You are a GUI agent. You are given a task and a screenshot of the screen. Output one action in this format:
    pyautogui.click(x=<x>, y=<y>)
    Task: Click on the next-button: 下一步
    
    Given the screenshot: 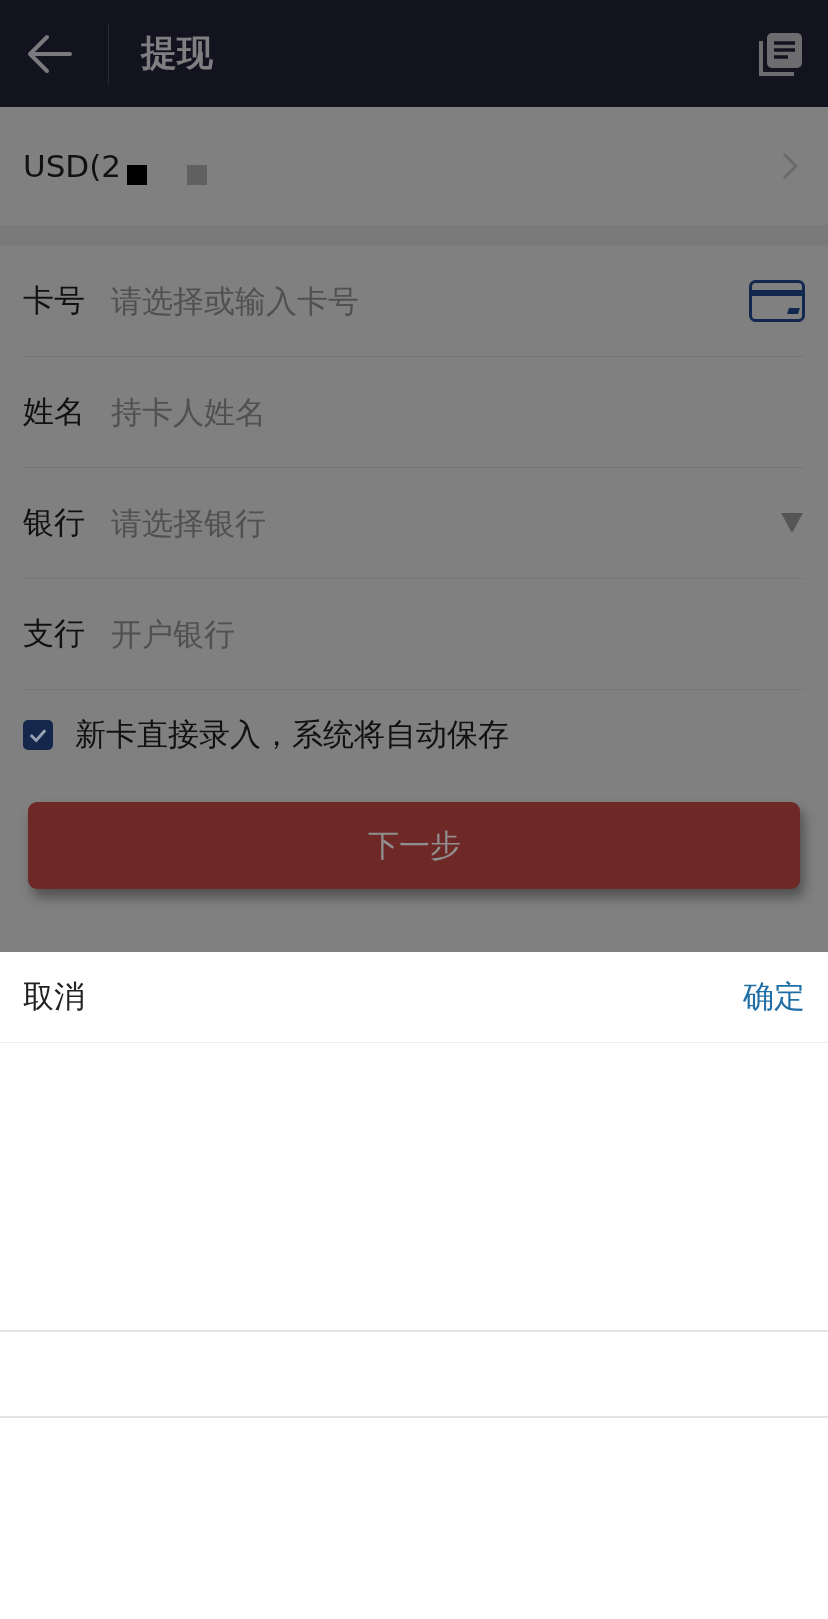 What is the action you would take?
    pyautogui.click(x=414, y=845)
    